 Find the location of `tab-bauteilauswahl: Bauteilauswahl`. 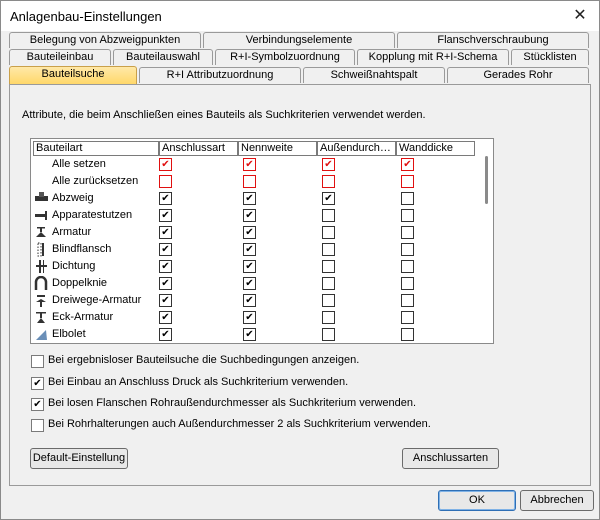

tab-bauteilauswahl: Bauteilauswahl is located at coordinates (163, 57).